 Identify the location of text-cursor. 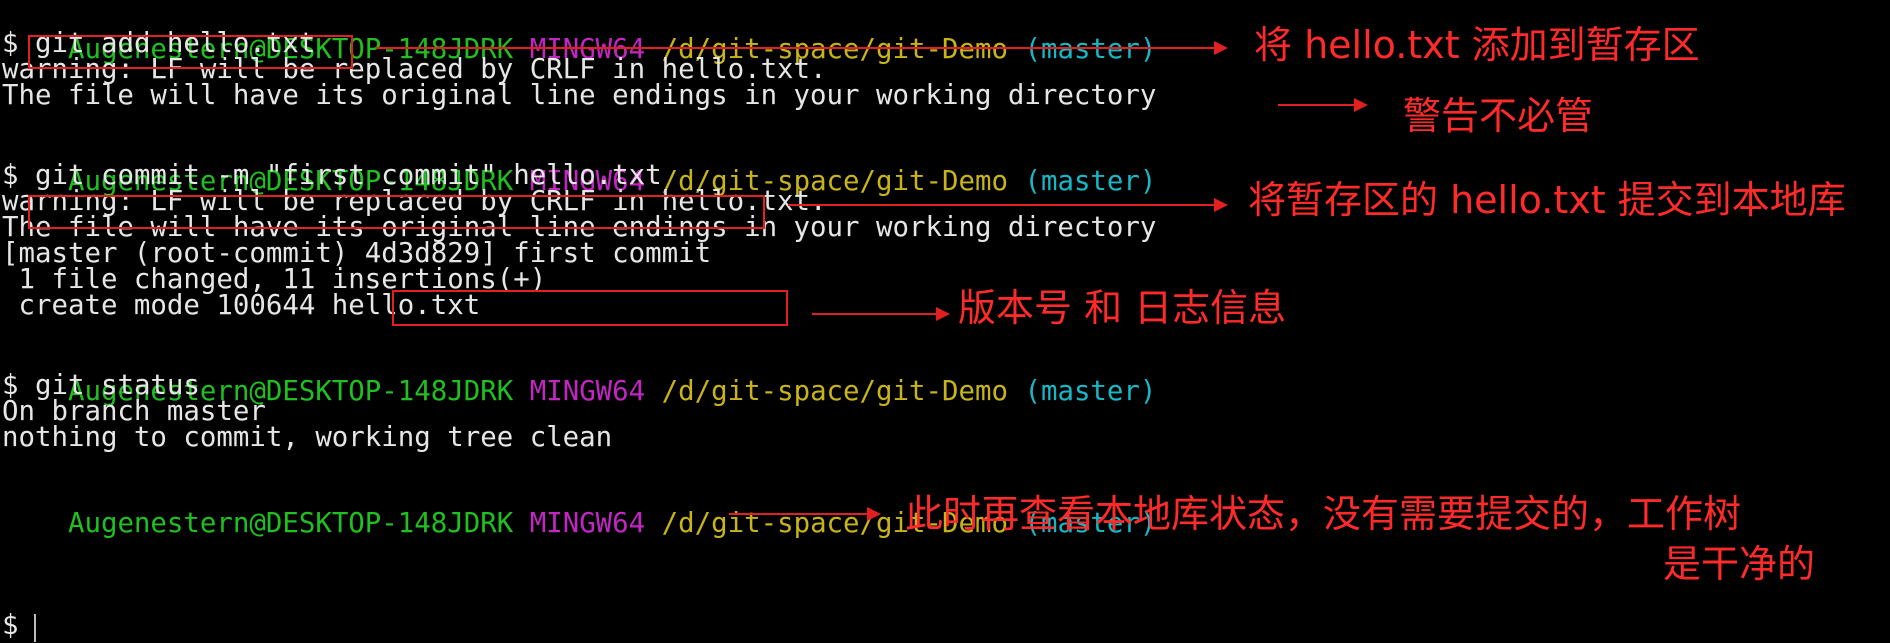
(35, 628).